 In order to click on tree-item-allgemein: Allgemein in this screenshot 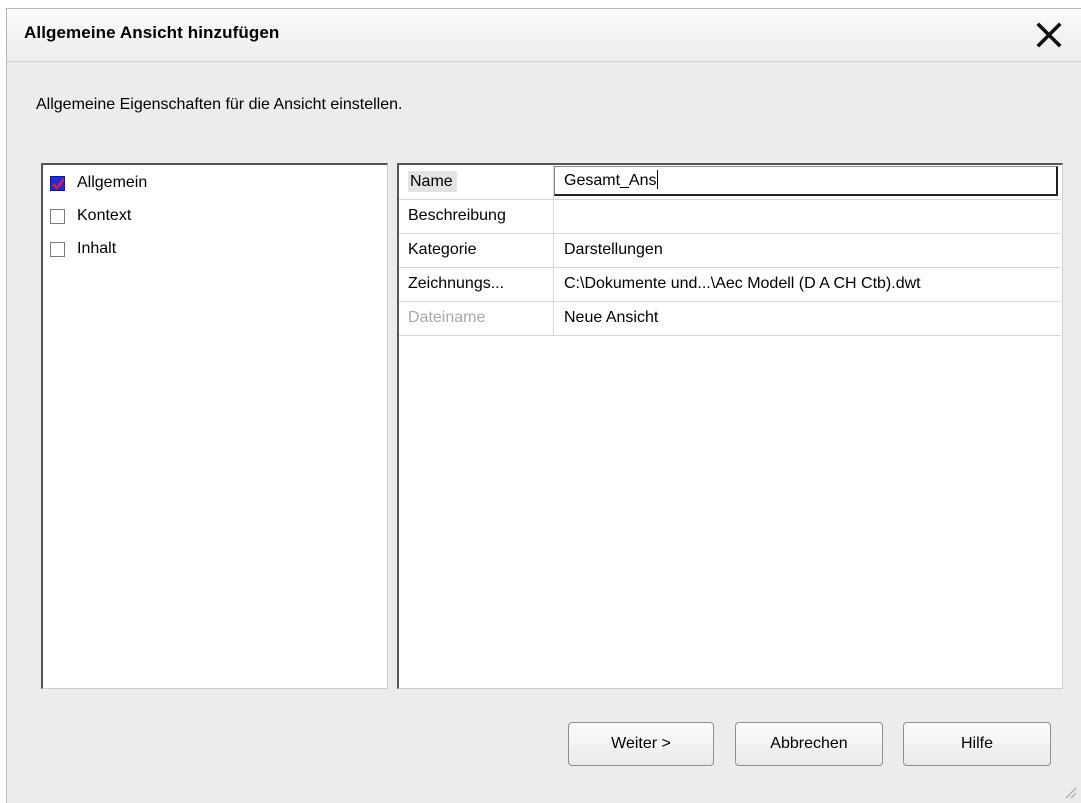, I will do `click(98, 183)`.